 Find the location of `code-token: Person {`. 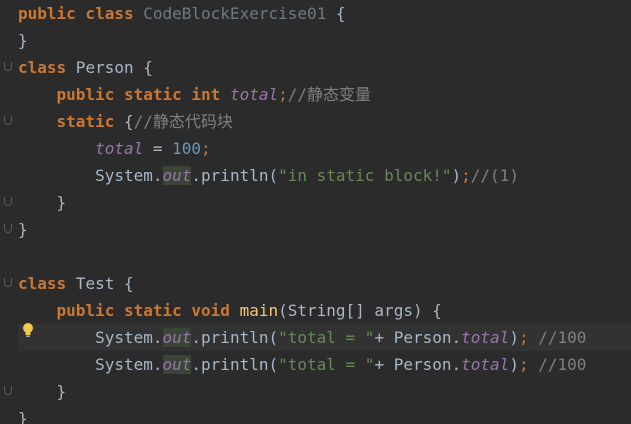

code-token: Person { is located at coordinates (109, 67).